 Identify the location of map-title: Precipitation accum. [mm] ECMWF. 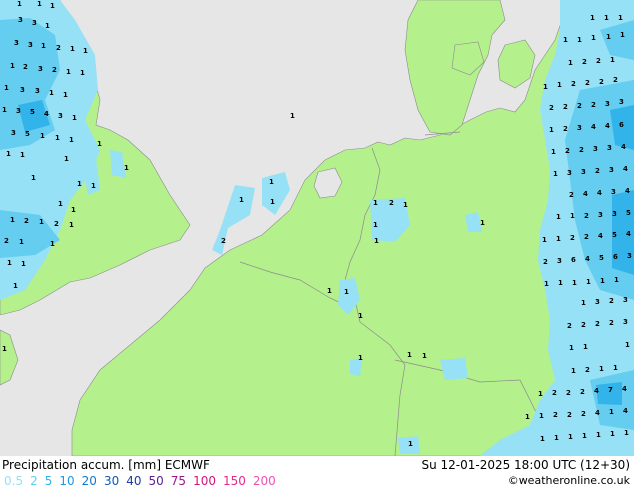
(106, 465).